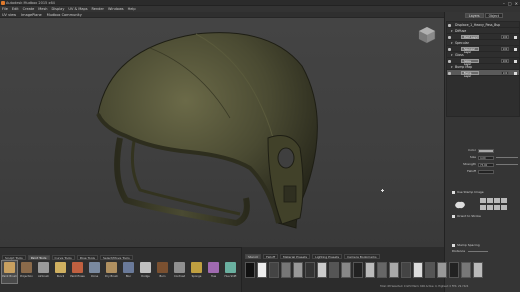 Image resolution: width=520 pixels, height=292 pixels. I want to click on menu-render: Render, so click(98, 9).